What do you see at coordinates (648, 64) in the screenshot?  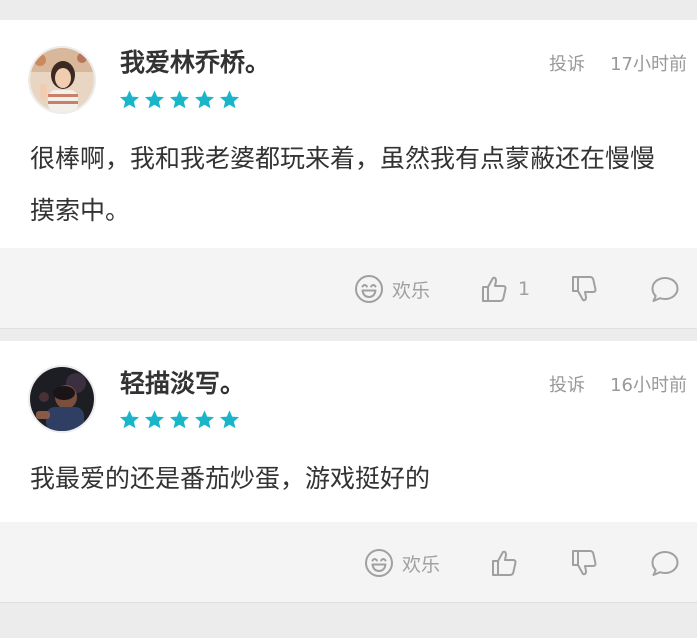 I see `timestamp: 17小时前` at bounding box center [648, 64].